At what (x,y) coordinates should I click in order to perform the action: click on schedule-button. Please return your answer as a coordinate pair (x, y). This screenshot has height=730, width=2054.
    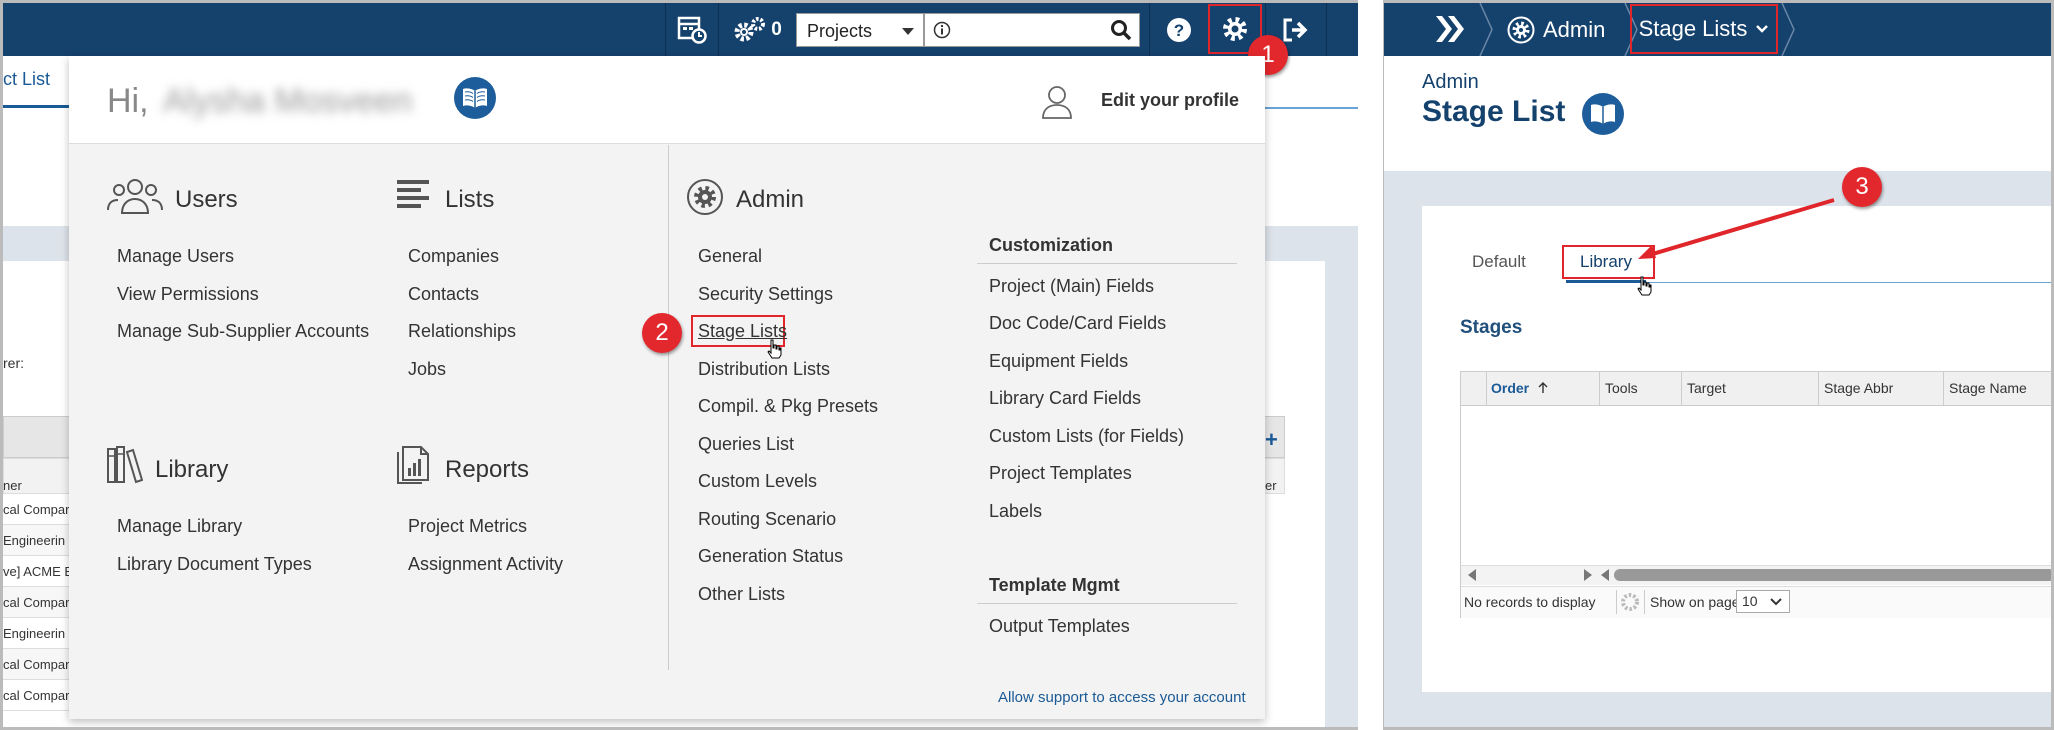
    Looking at the image, I should click on (692, 29).